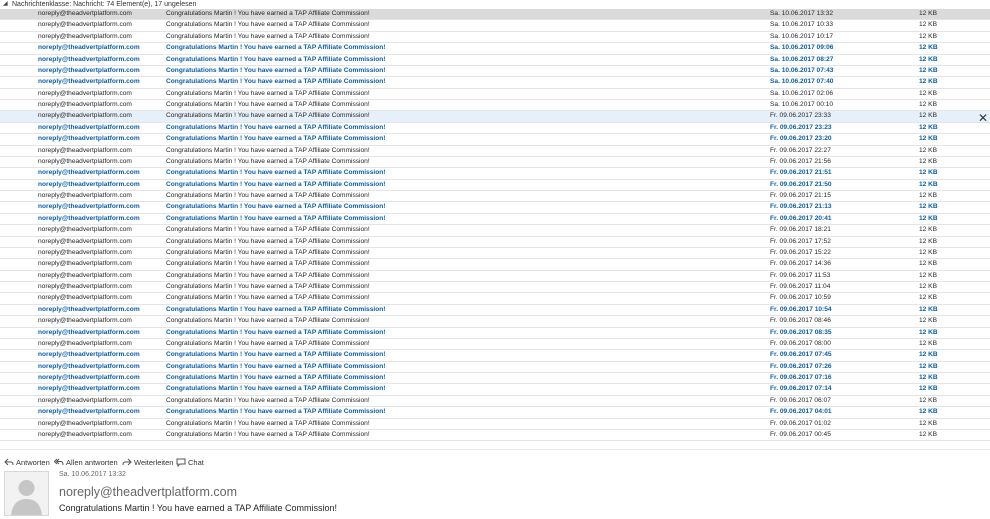  I want to click on message-date: Fr. 09.06.2017 17:52, so click(800, 241).